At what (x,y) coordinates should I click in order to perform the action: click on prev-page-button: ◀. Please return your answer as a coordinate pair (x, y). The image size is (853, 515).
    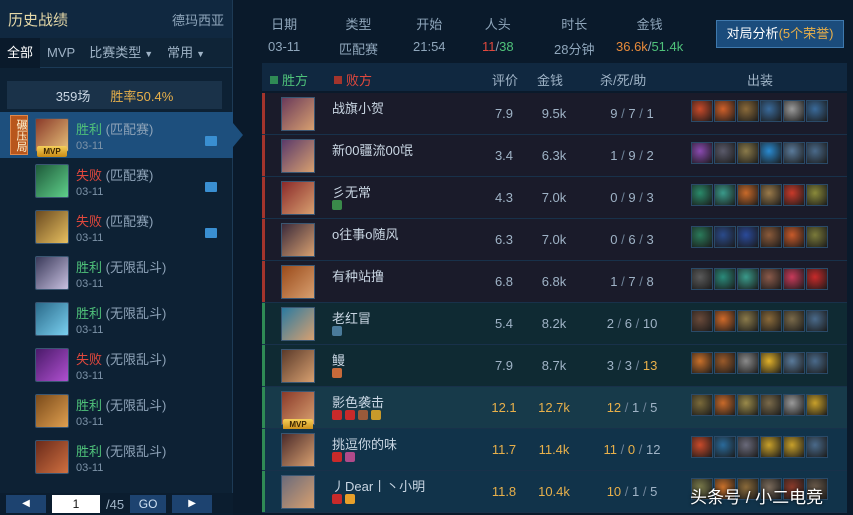
    Looking at the image, I should click on (26, 504).